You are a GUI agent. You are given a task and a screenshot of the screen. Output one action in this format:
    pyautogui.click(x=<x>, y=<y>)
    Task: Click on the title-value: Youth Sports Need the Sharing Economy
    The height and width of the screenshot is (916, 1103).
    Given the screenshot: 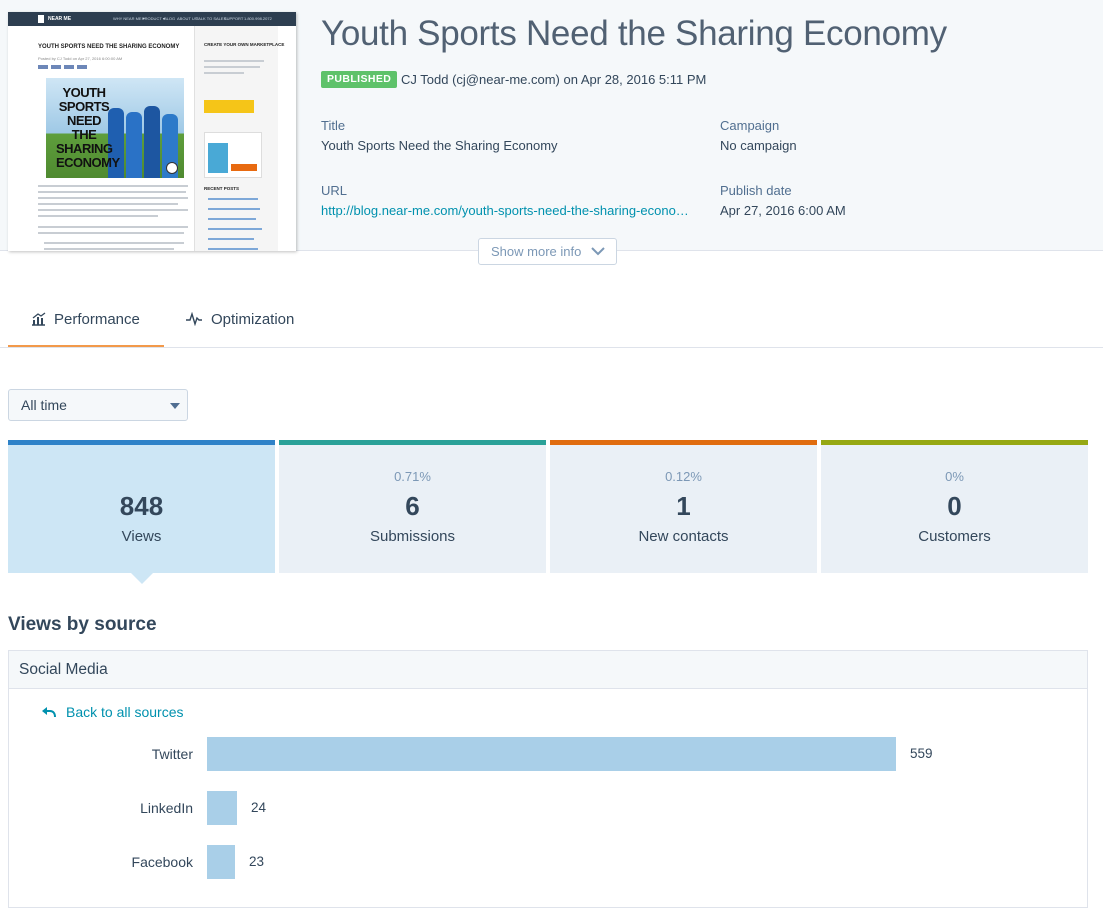 What is the action you would take?
    pyautogui.click(x=439, y=145)
    